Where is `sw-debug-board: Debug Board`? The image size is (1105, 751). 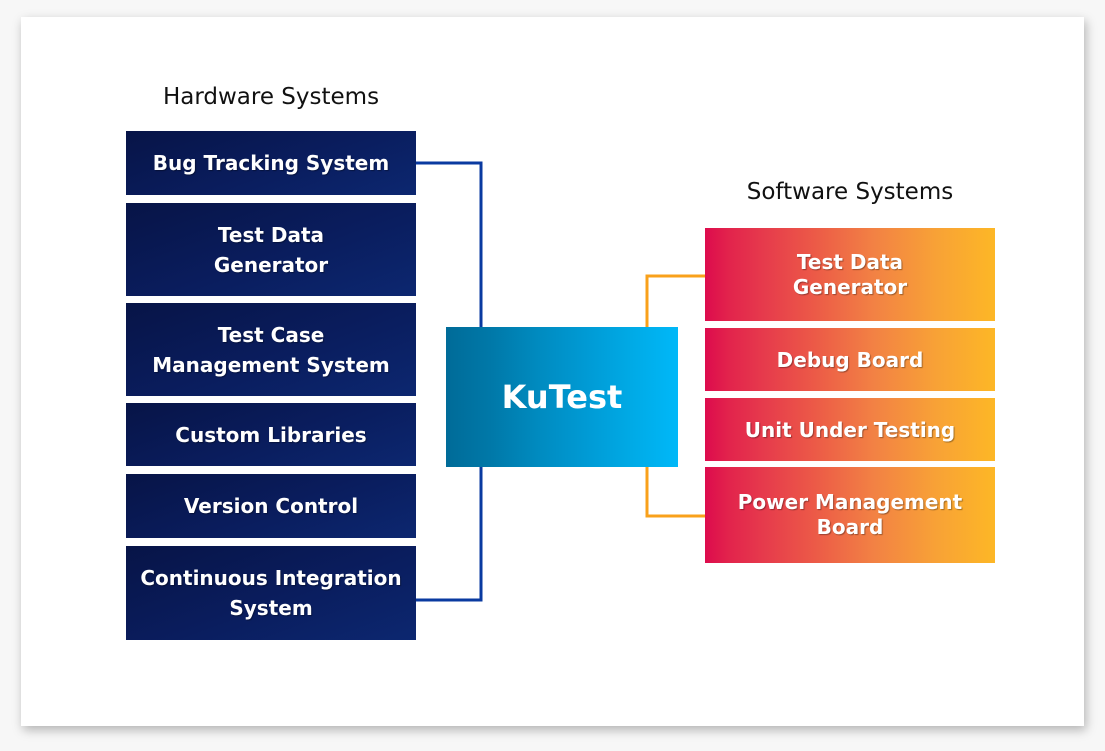 sw-debug-board: Debug Board is located at coordinates (850, 359).